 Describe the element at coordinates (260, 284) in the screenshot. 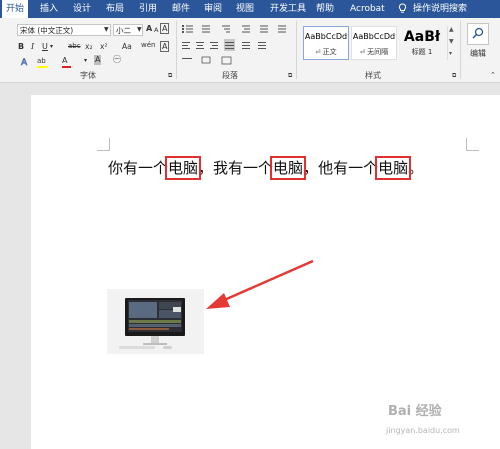

I see `annotation-arrow` at that location.